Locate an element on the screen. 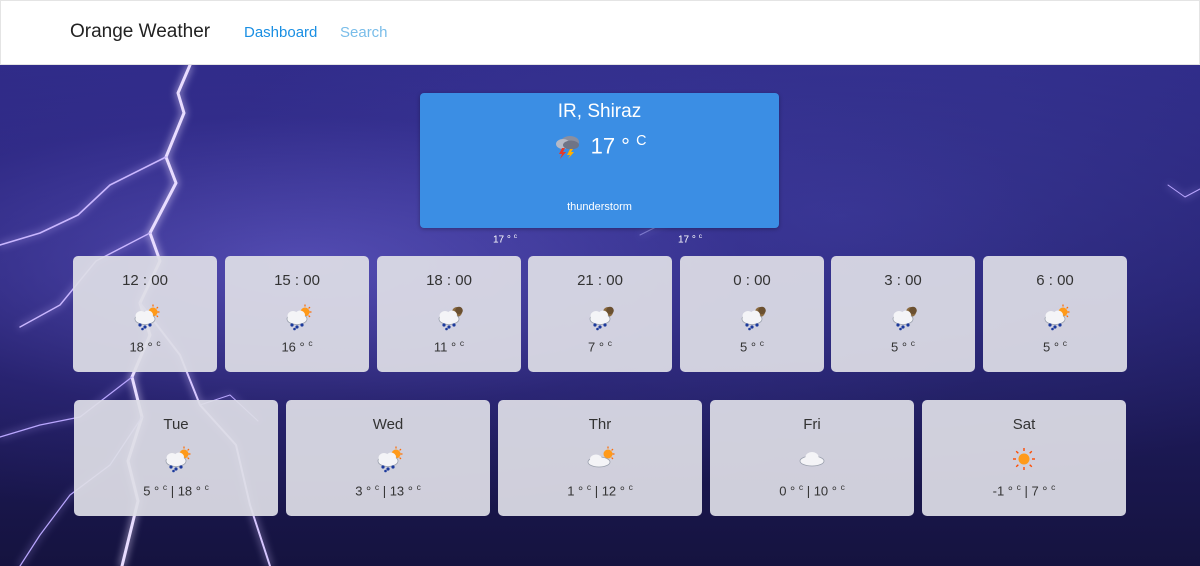 This screenshot has width=1200, height=566. current-temperature: 17 ° C is located at coordinates (618, 146).